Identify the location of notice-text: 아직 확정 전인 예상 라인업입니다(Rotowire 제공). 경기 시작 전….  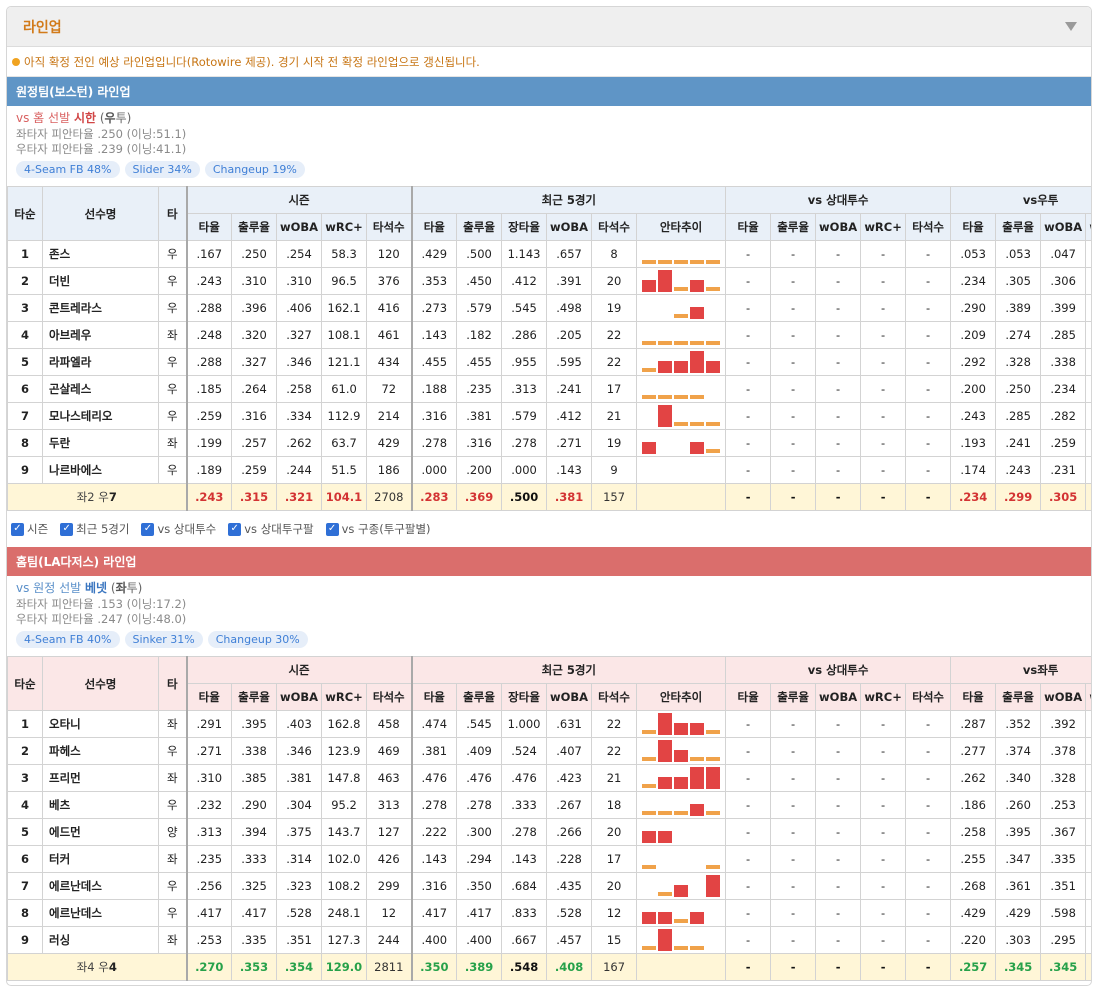
(252, 61).